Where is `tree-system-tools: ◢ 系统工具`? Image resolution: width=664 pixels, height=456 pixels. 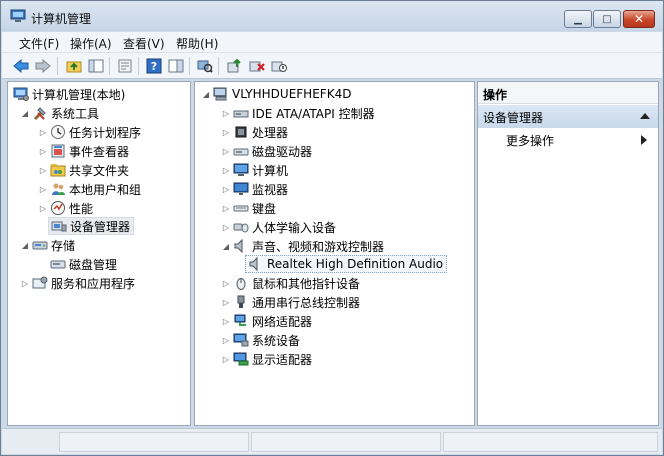
tree-system-tools: ◢ 系统工具 is located at coordinates (59, 113).